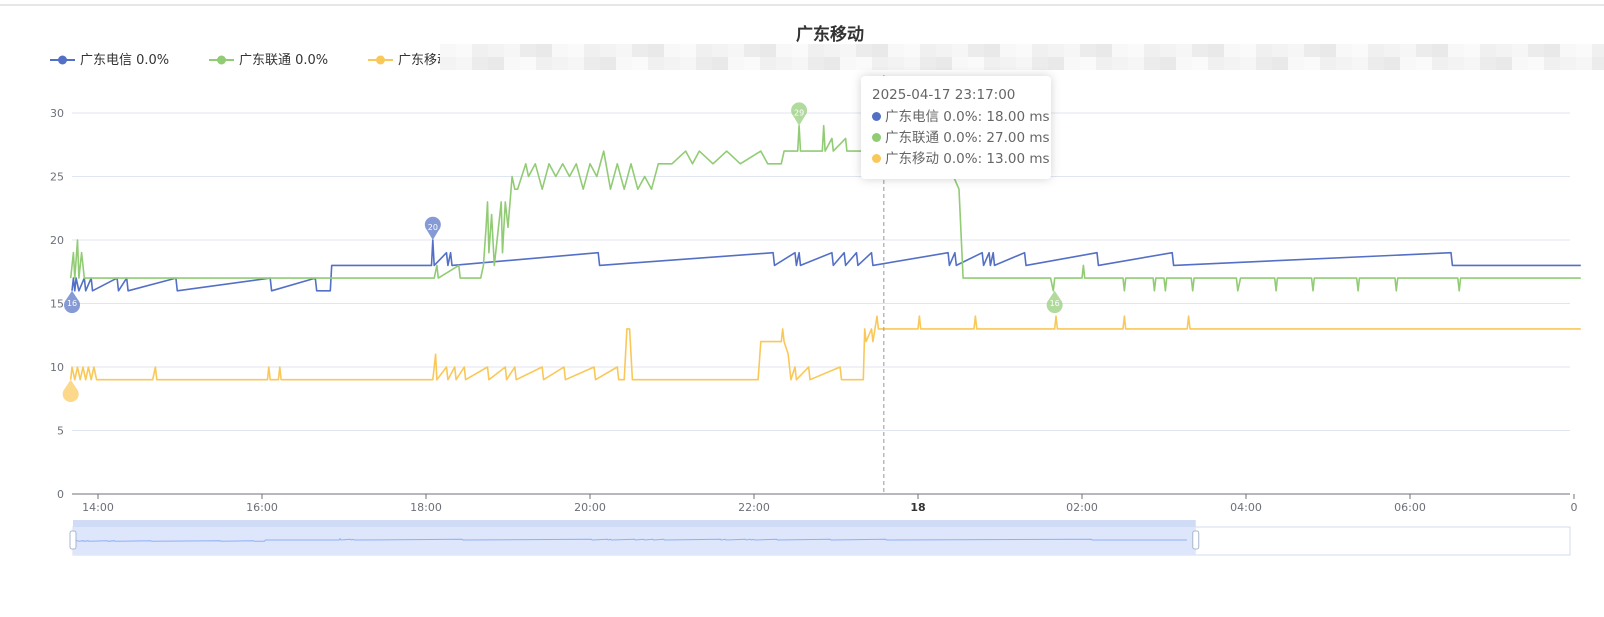 This screenshot has height=617, width=1604. What do you see at coordinates (432, 228) in the screenshot?
I see `pin-marker: 20` at bounding box center [432, 228].